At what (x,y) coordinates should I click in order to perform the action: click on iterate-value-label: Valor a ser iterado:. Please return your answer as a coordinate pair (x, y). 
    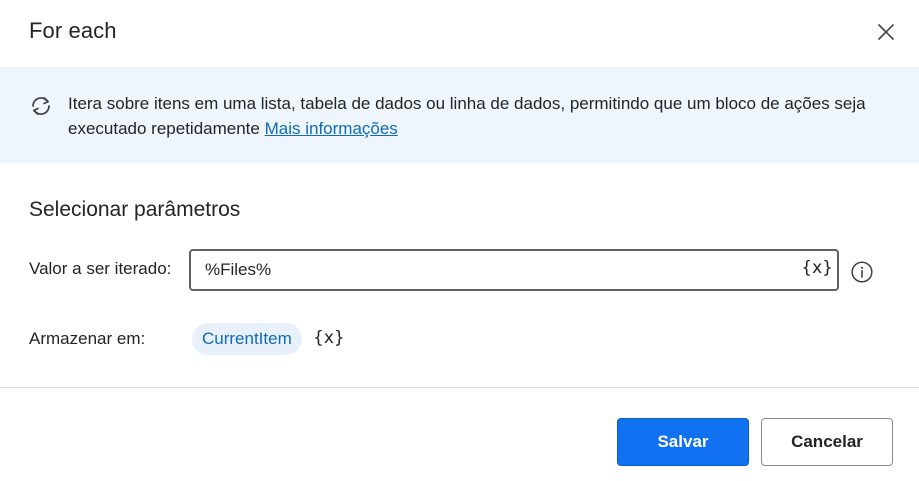
    Looking at the image, I should click on (100, 268).